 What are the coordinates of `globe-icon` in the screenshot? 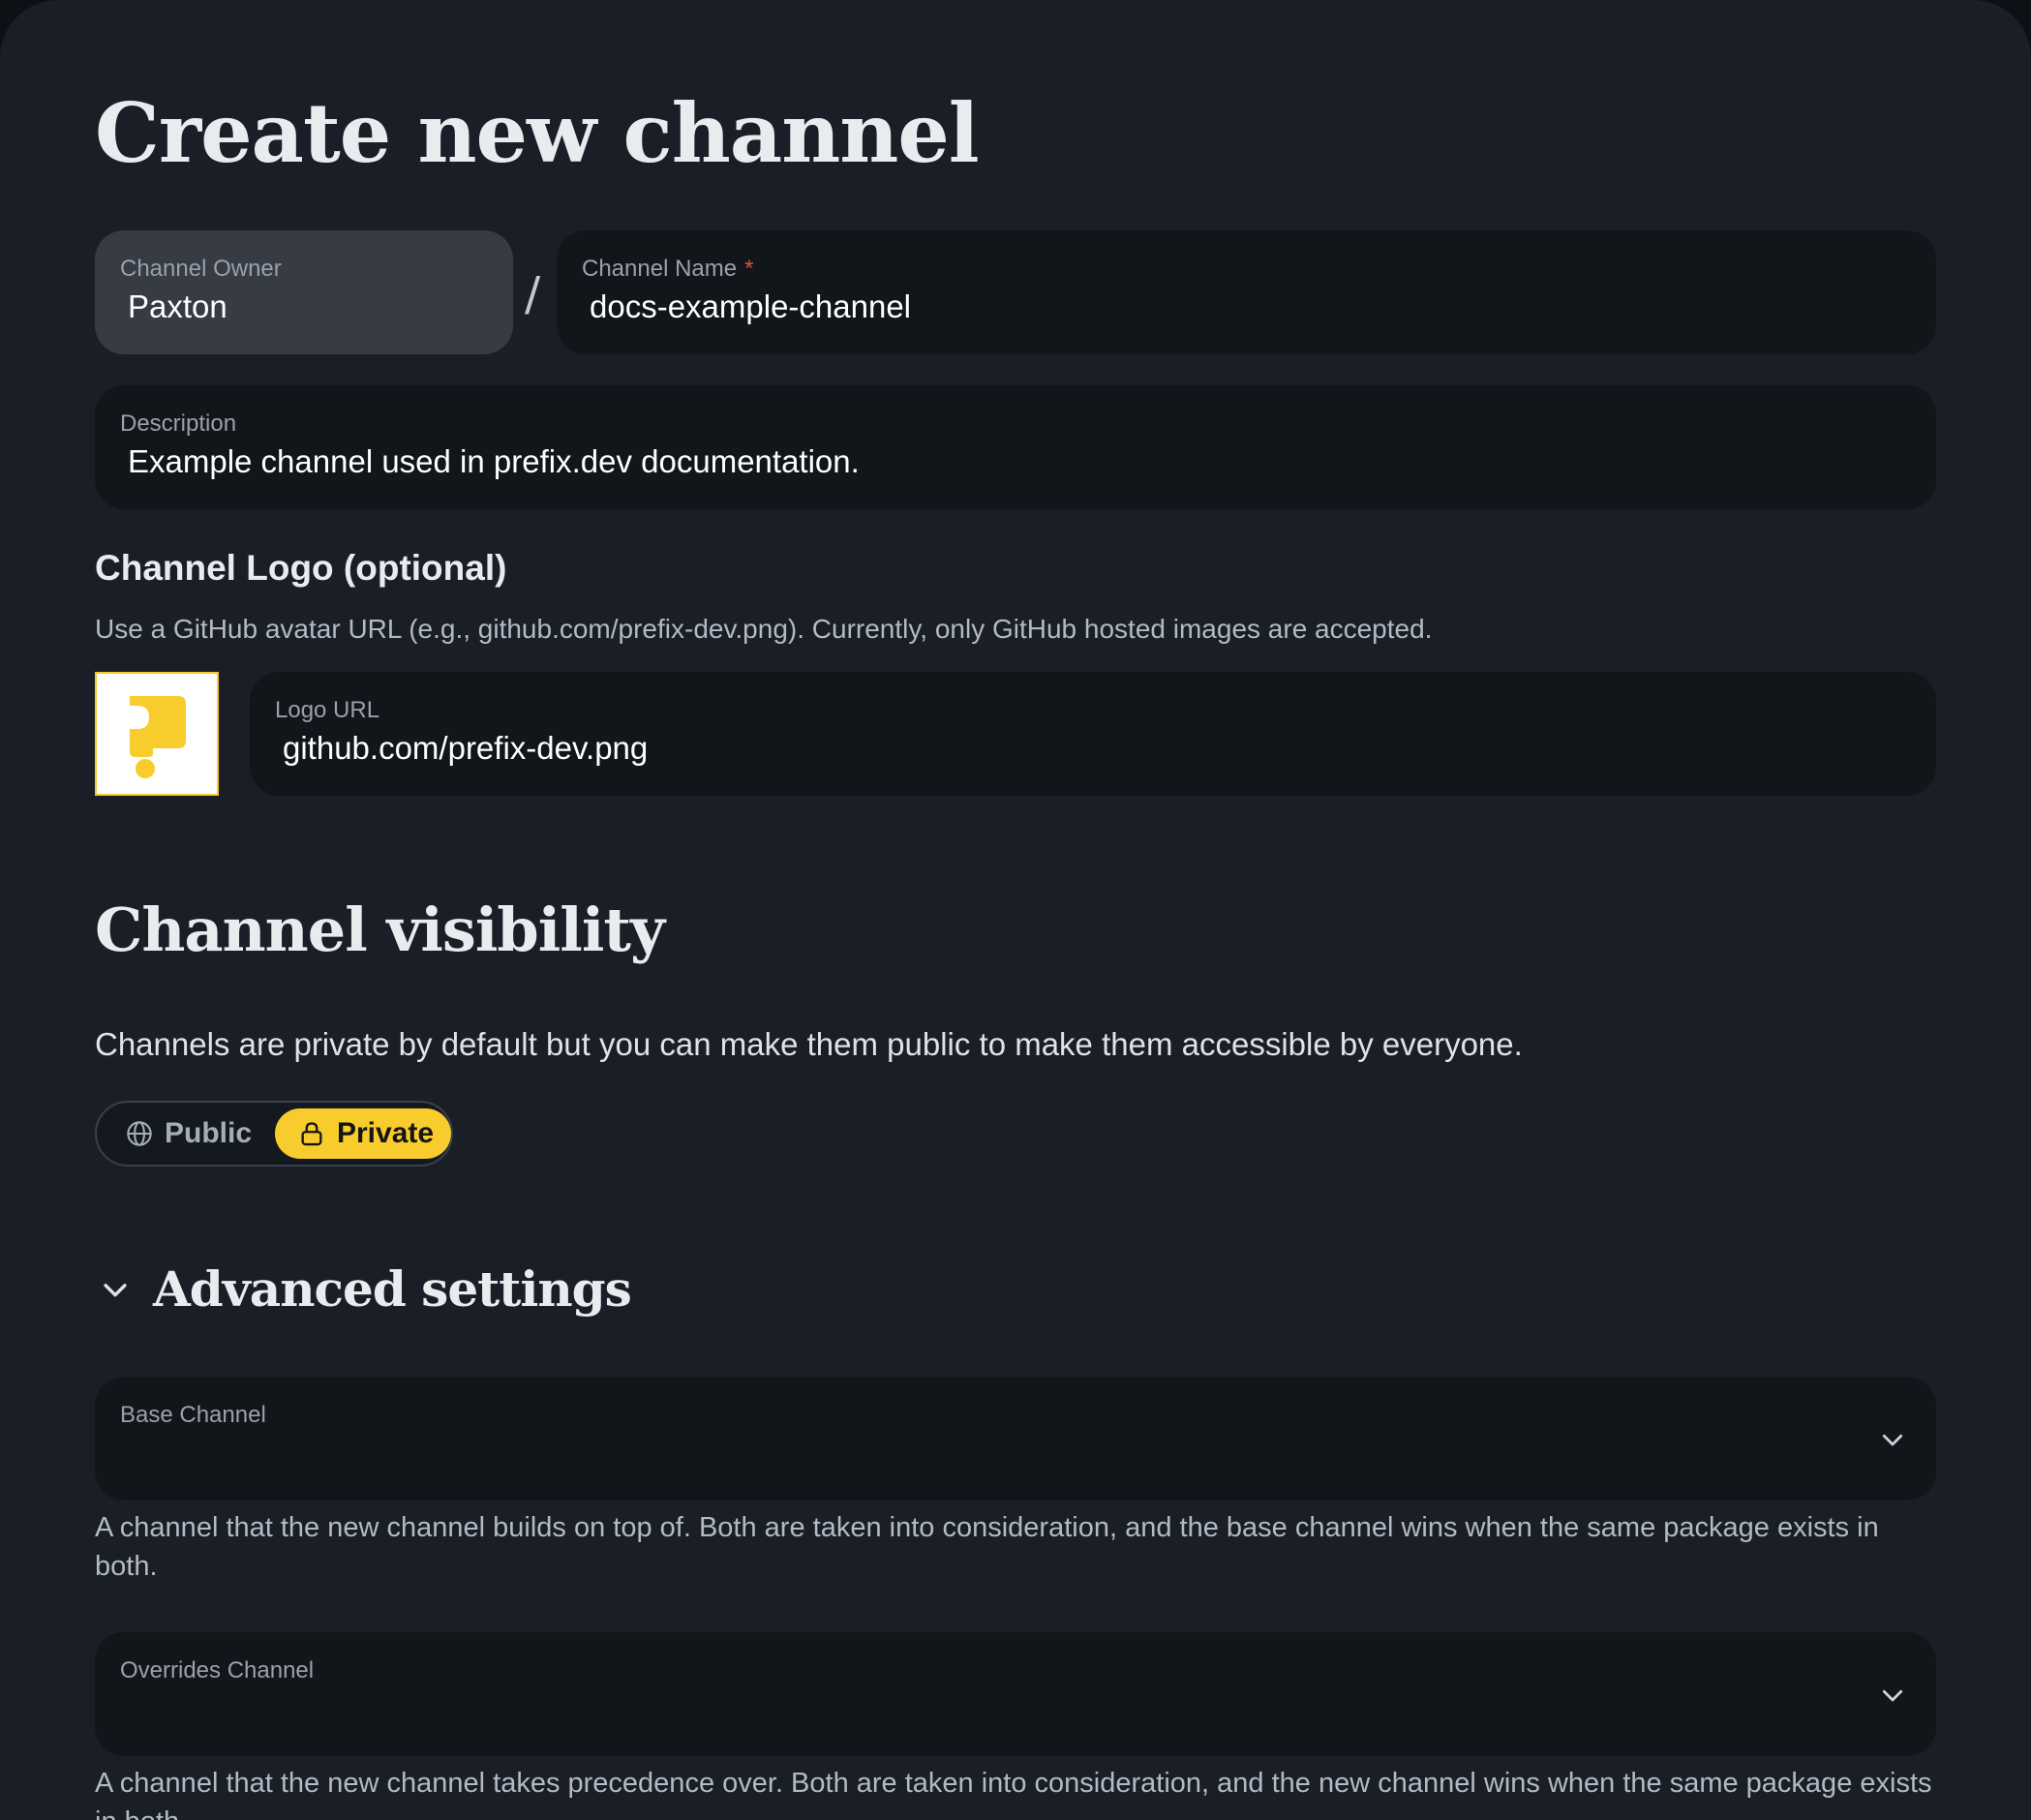 It's located at (139, 1133).